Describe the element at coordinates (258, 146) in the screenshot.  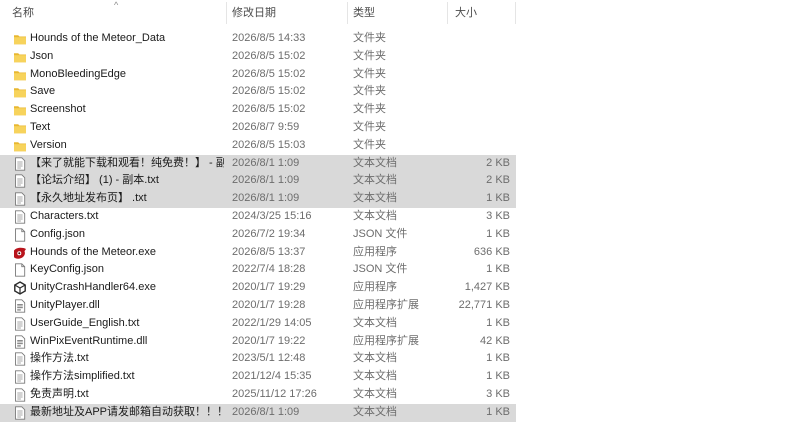
I see `file-row: Version 2026/8/5 15:03 文件夹` at that location.